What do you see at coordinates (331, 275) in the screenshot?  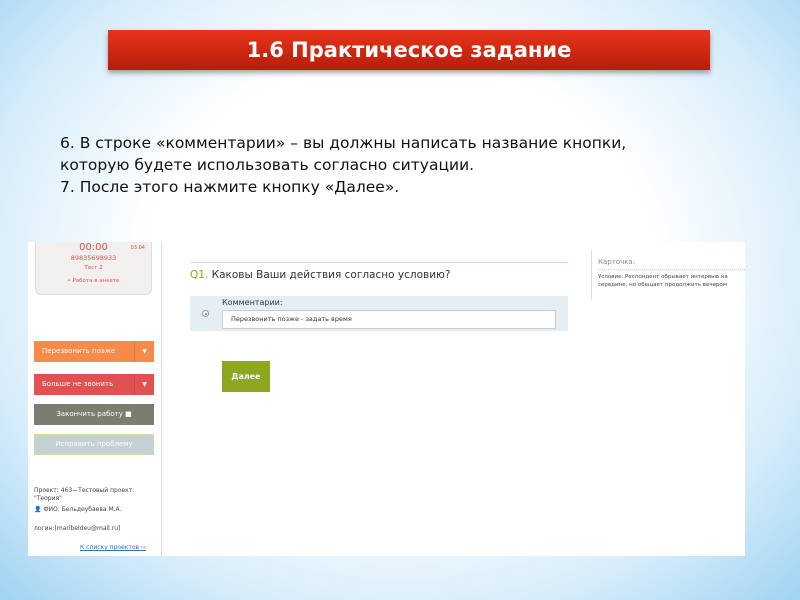 I see `question-text: Каковы Ваши действия согласно условию?` at bounding box center [331, 275].